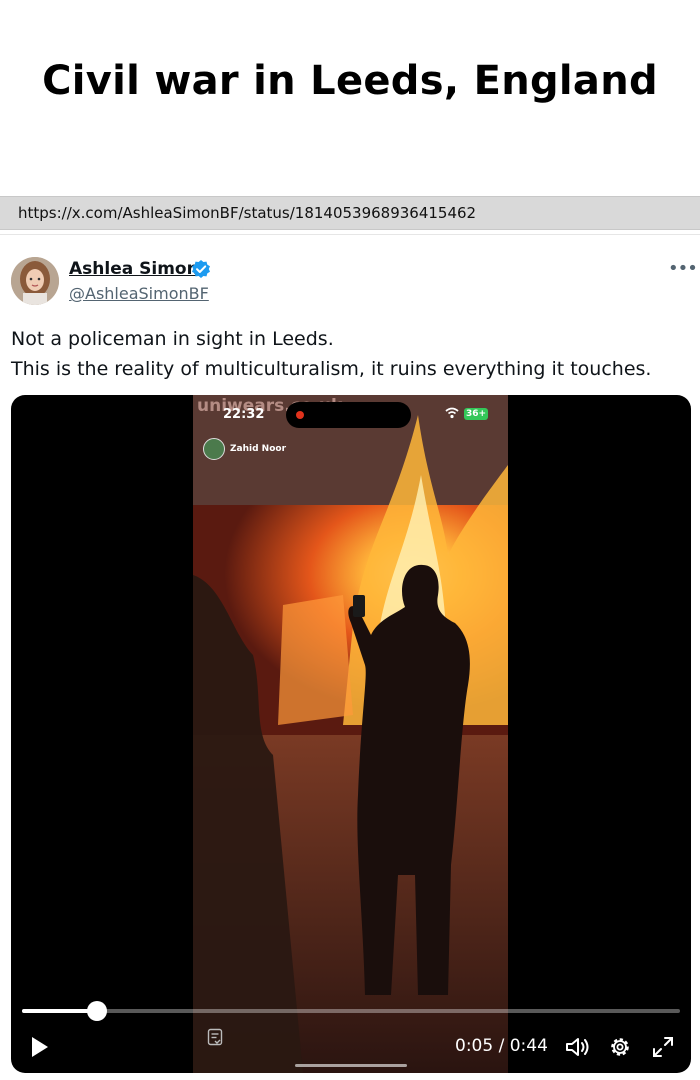 The width and height of the screenshot is (700, 1080). What do you see at coordinates (300, 415) in the screenshot?
I see `recording-dot-icon` at bounding box center [300, 415].